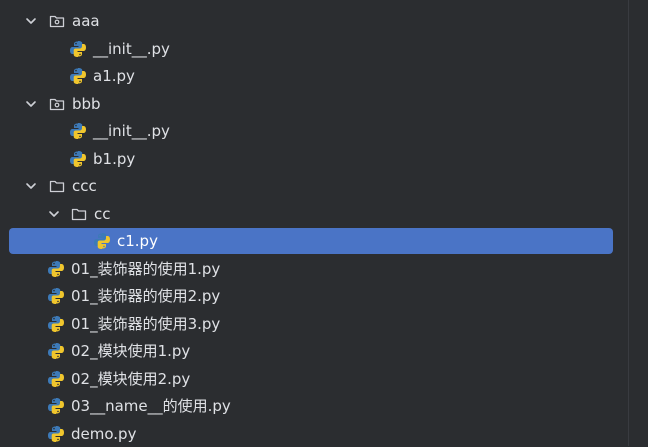 Image resolution: width=648 pixels, height=447 pixels. I want to click on tree-item-ccc: ccc, so click(314, 186).